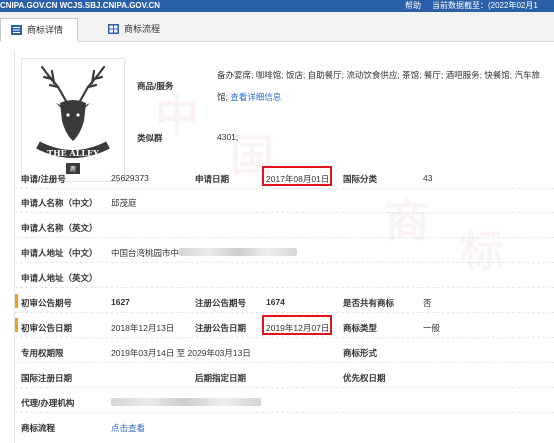 The height and width of the screenshot is (443, 554). What do you see at coordinates (360, 328) in the screenshot?
I see `type-label: 商标类型` at bounding box center [360, 328].